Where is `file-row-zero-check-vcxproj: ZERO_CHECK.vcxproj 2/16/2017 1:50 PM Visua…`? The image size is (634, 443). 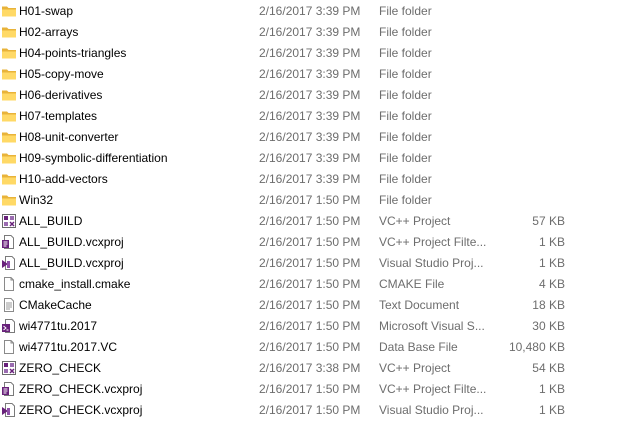
file-row-zero-check-vcxproj: ZERO_CHECK.vcxproj 2/16/2017 1:50 PM Visua… is located at coordinates (317, 410).